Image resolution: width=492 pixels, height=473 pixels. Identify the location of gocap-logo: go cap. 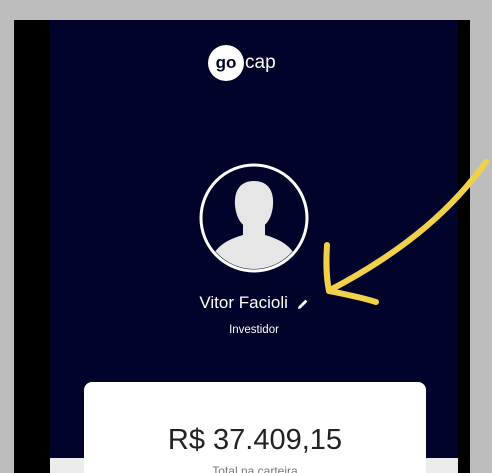
(242, 63).